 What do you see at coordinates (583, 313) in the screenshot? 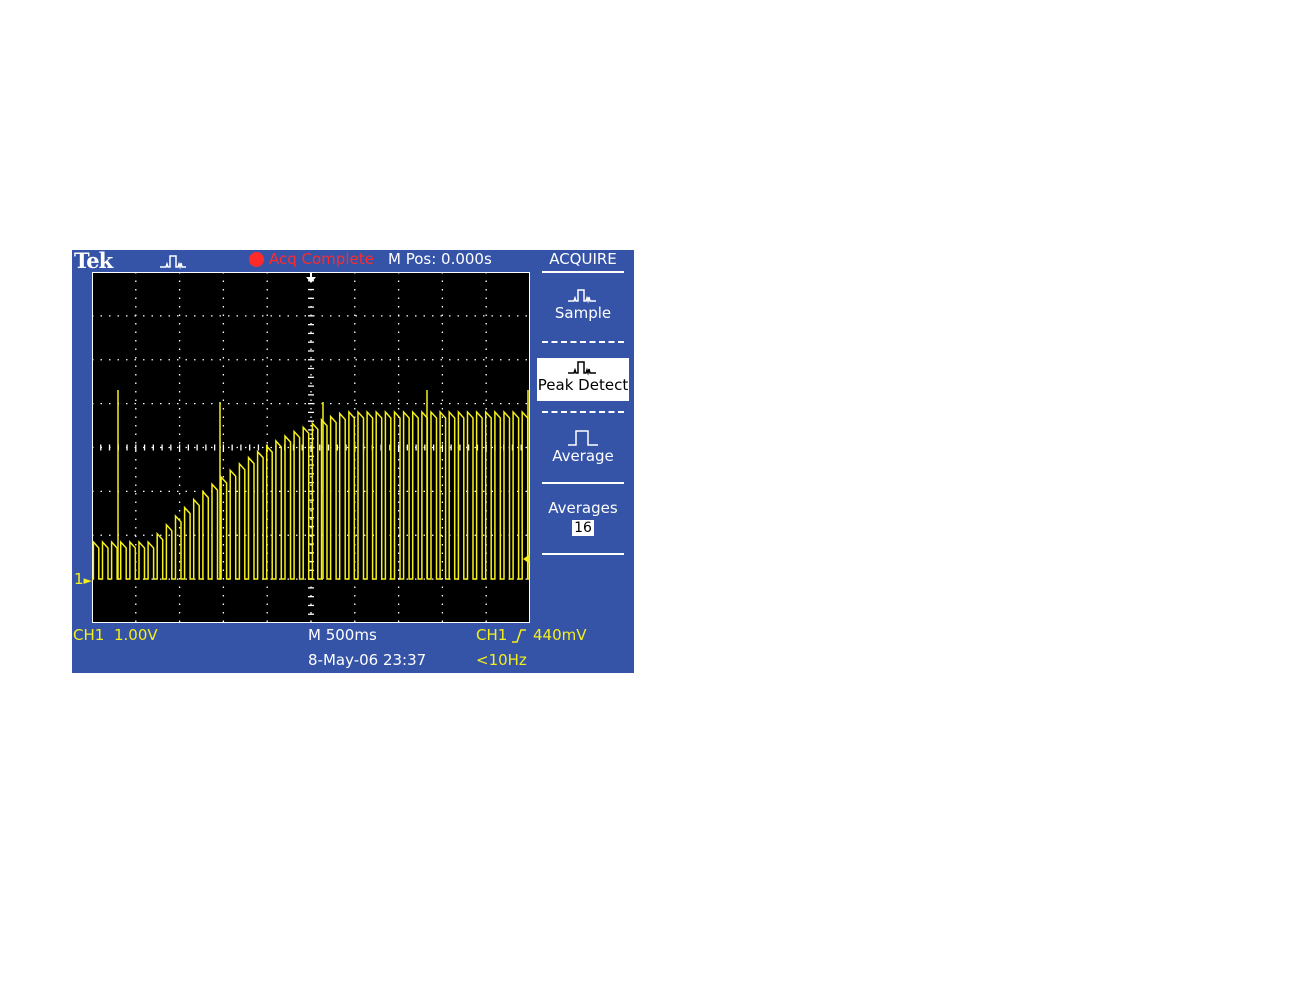
I see `sample-label: Sample` at bounding box center [583, 313].